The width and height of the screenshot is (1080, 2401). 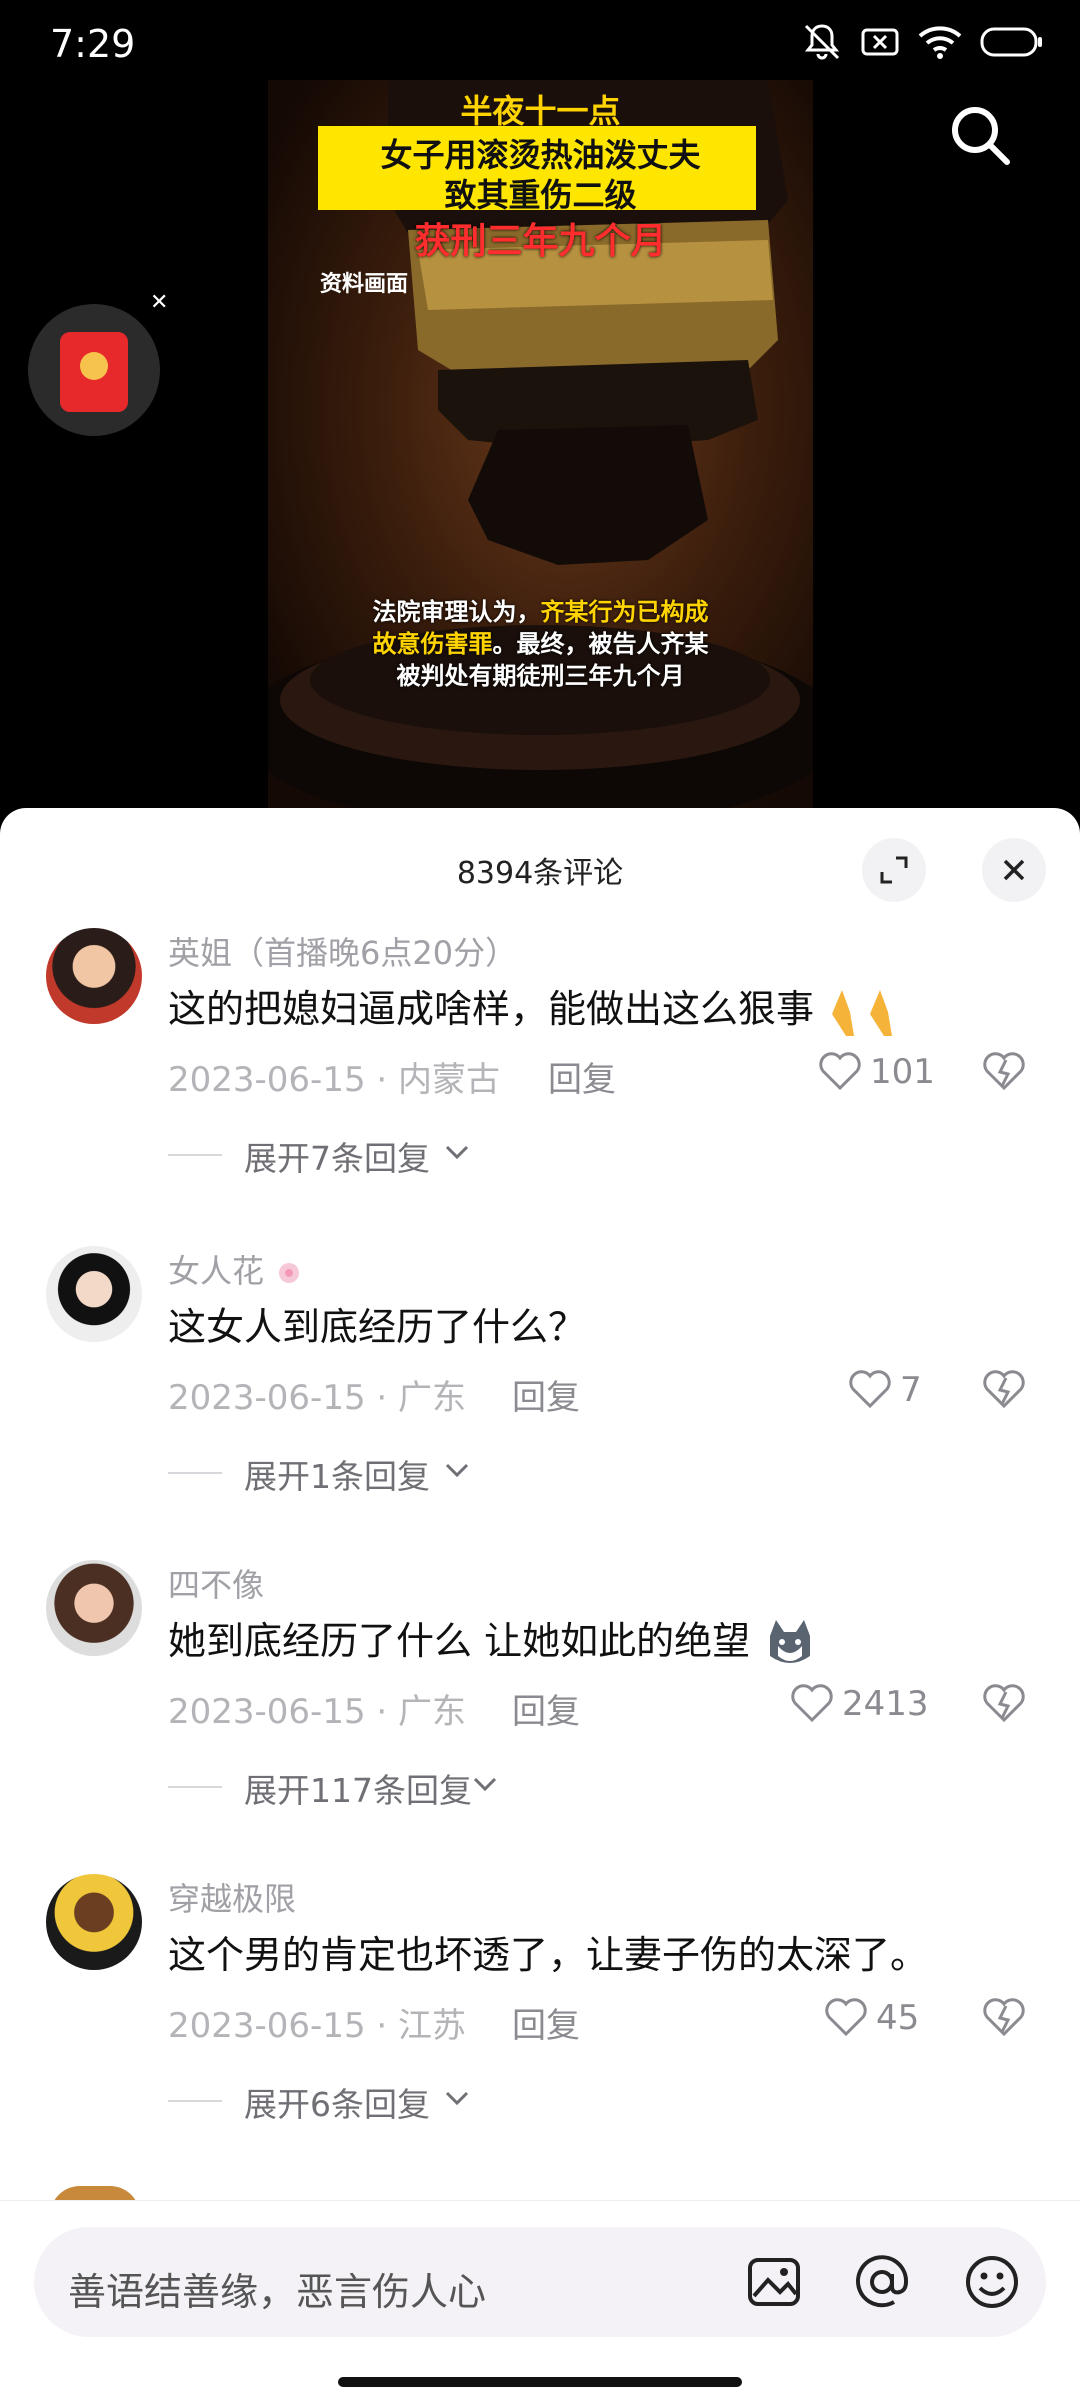 I want to click on expand-icon, so click(x=894, y=870).